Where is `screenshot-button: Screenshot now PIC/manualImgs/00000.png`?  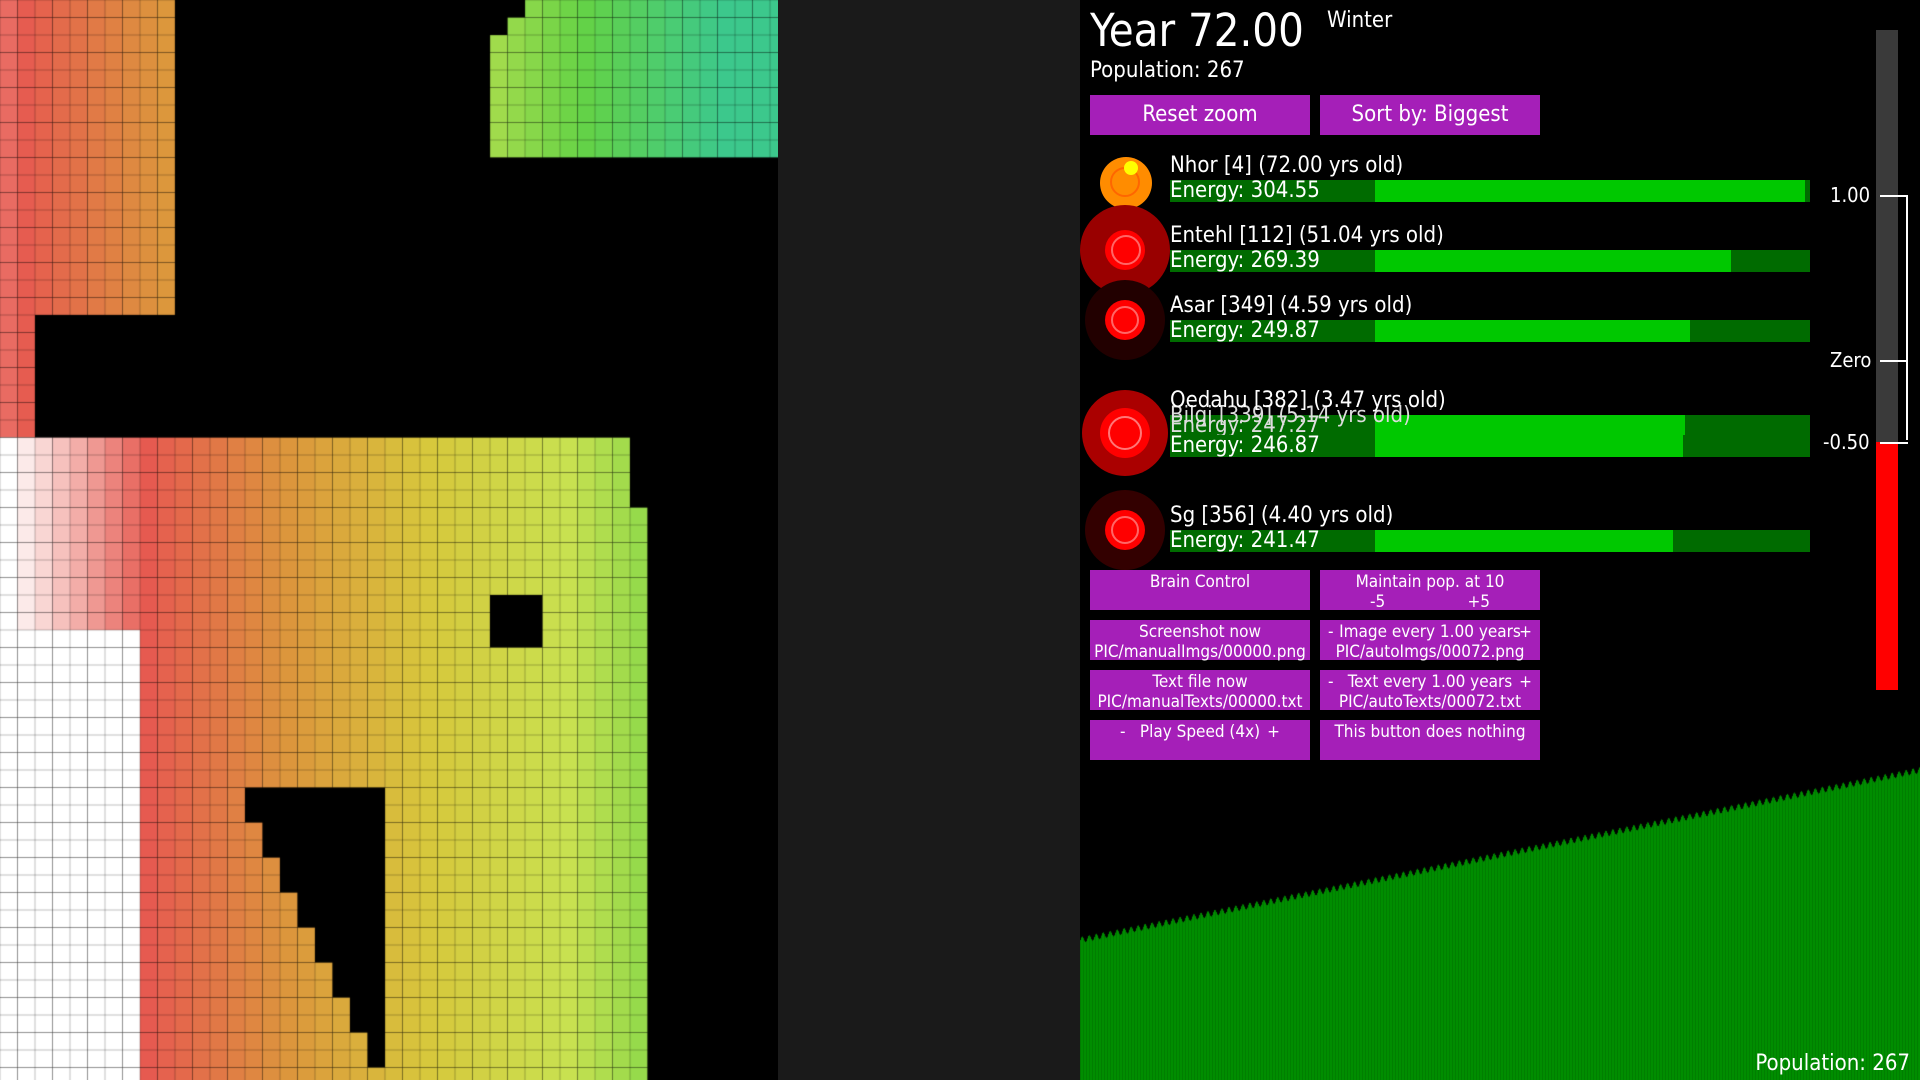
screenshot-button: Screenshot now PIC/manualImgs/00000.png is located at coordinates (1200, 641).